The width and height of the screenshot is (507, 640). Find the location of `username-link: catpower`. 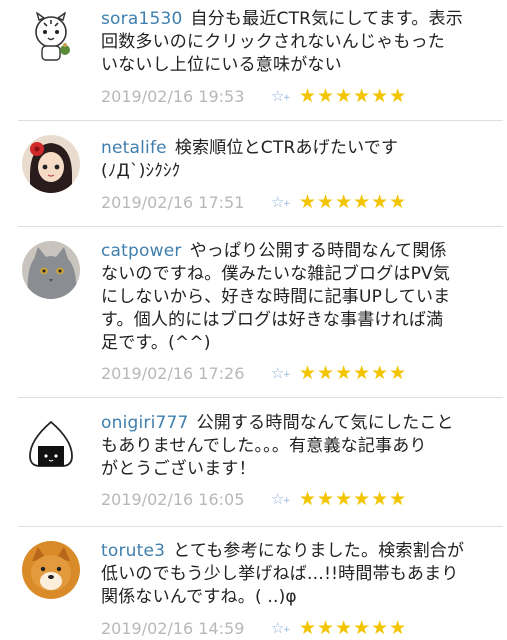

username-link: catpower is located at coordinates (141, 251).